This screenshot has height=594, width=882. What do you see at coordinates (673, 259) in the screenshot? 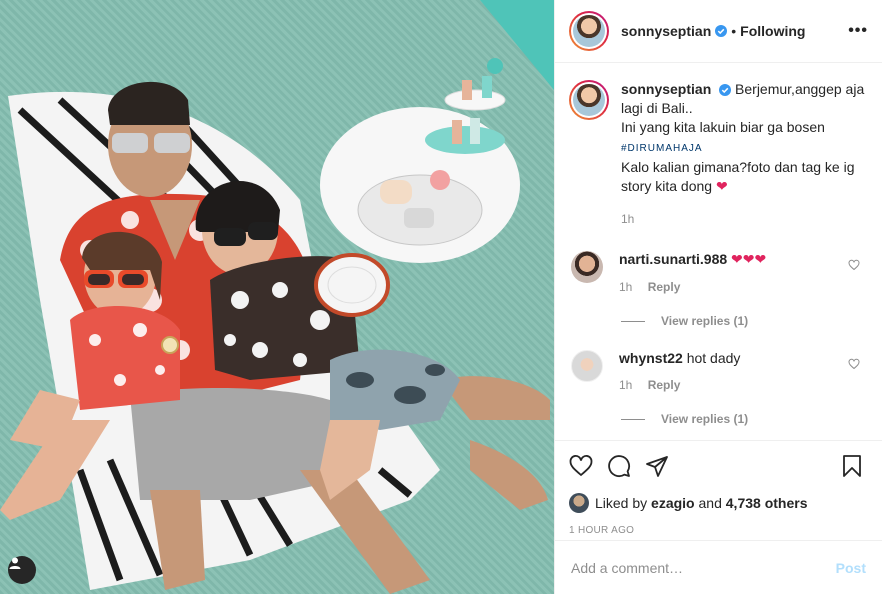
I see `commenter-username: narti.sunarti.988` at bounding box center [673, 259].